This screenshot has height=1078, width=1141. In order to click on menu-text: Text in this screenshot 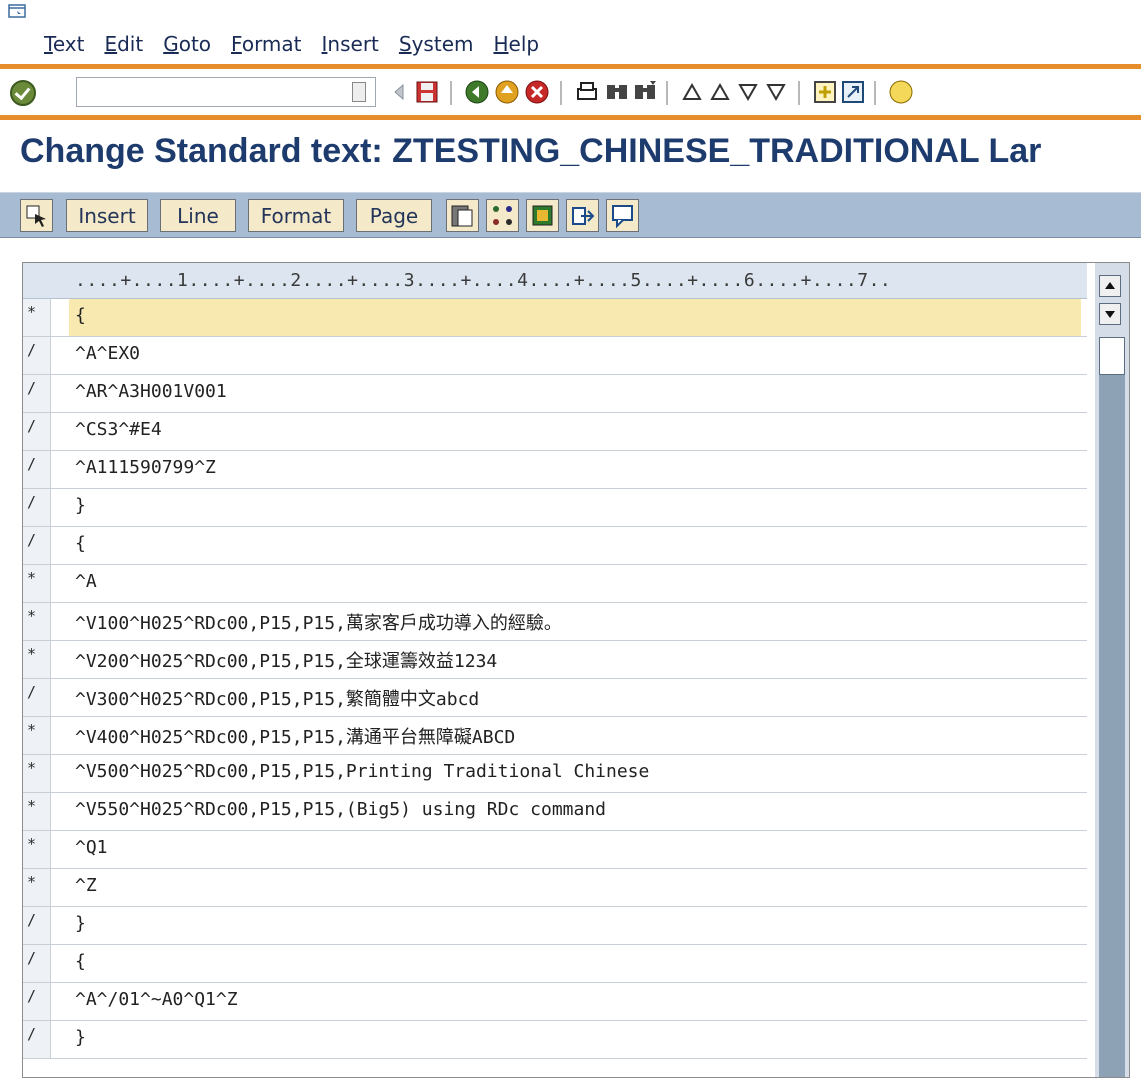, I will do `click(64, 44)`.